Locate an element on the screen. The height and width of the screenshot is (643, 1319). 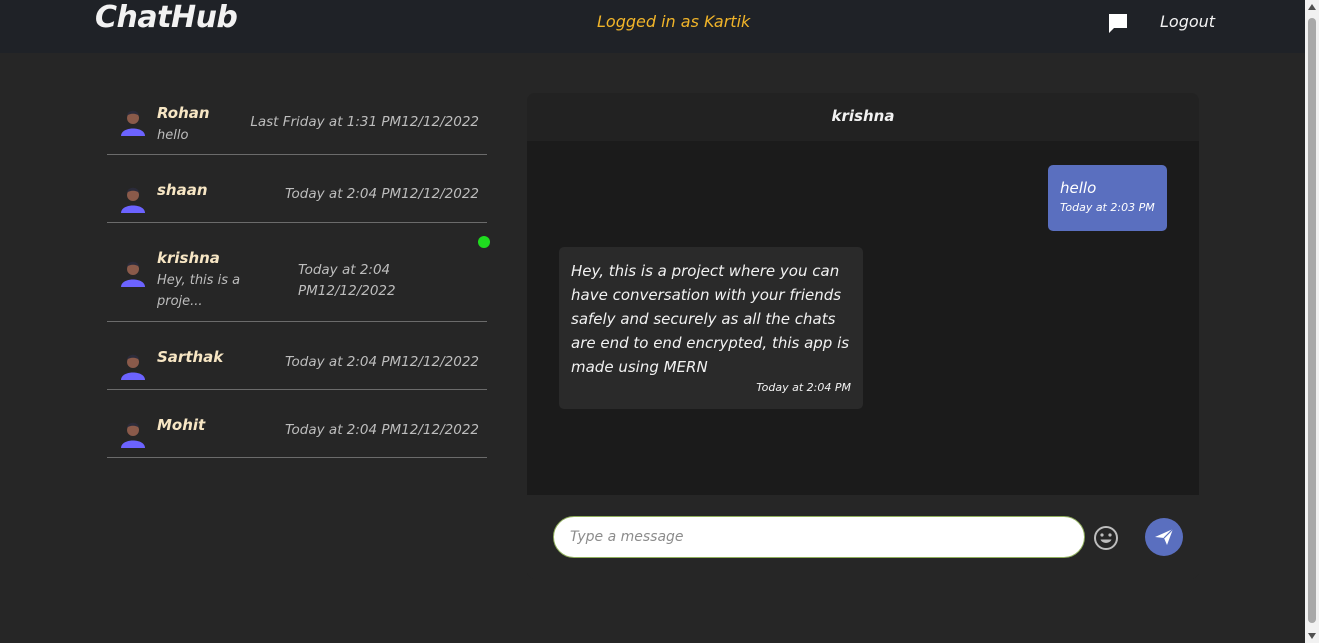
emoji-icon is located at coordinates (1106, 538).